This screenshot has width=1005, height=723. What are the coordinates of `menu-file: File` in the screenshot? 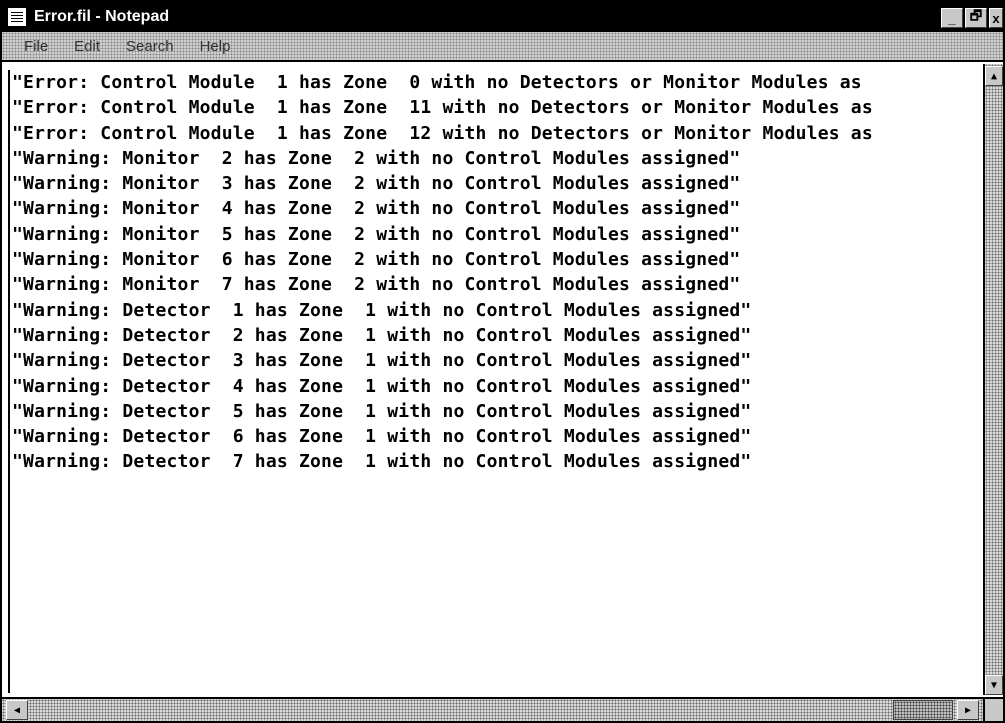 It's located at (36, 46).